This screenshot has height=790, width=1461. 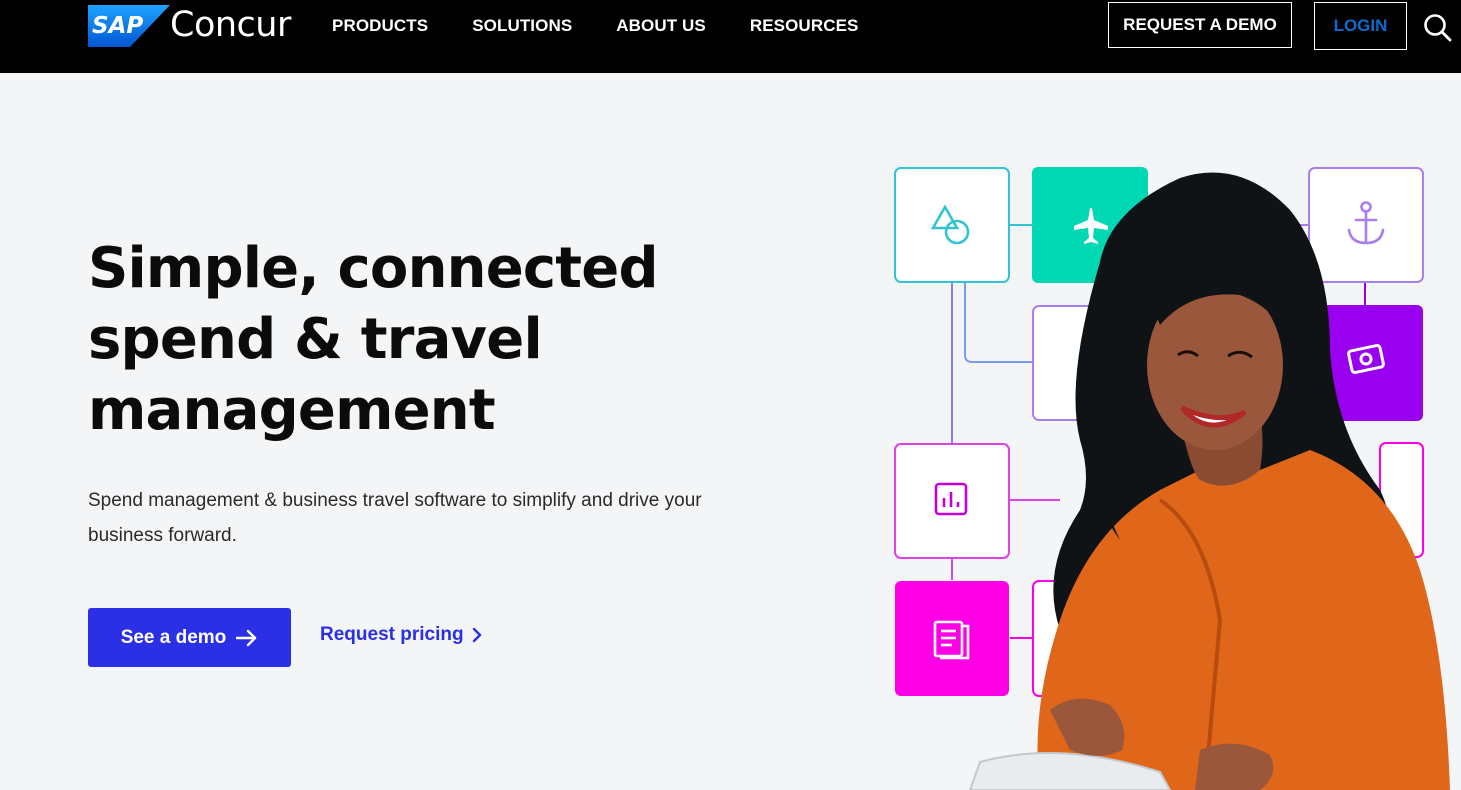 I want to click on request-demo-button: REQUEST A DEMO, so click(x=1200, y=25).